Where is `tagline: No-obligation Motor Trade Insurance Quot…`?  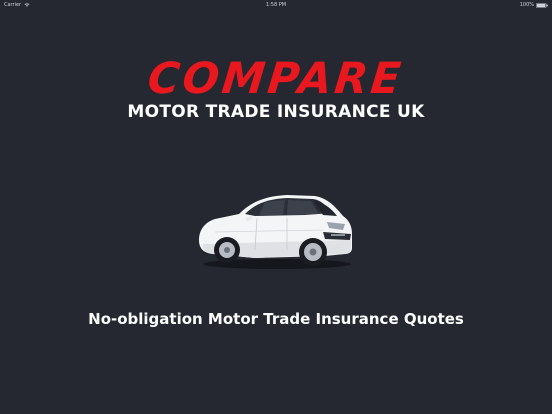
tagline: No-obligation Motor Trade Insurance Quot… is located at coordinates (276, 319).